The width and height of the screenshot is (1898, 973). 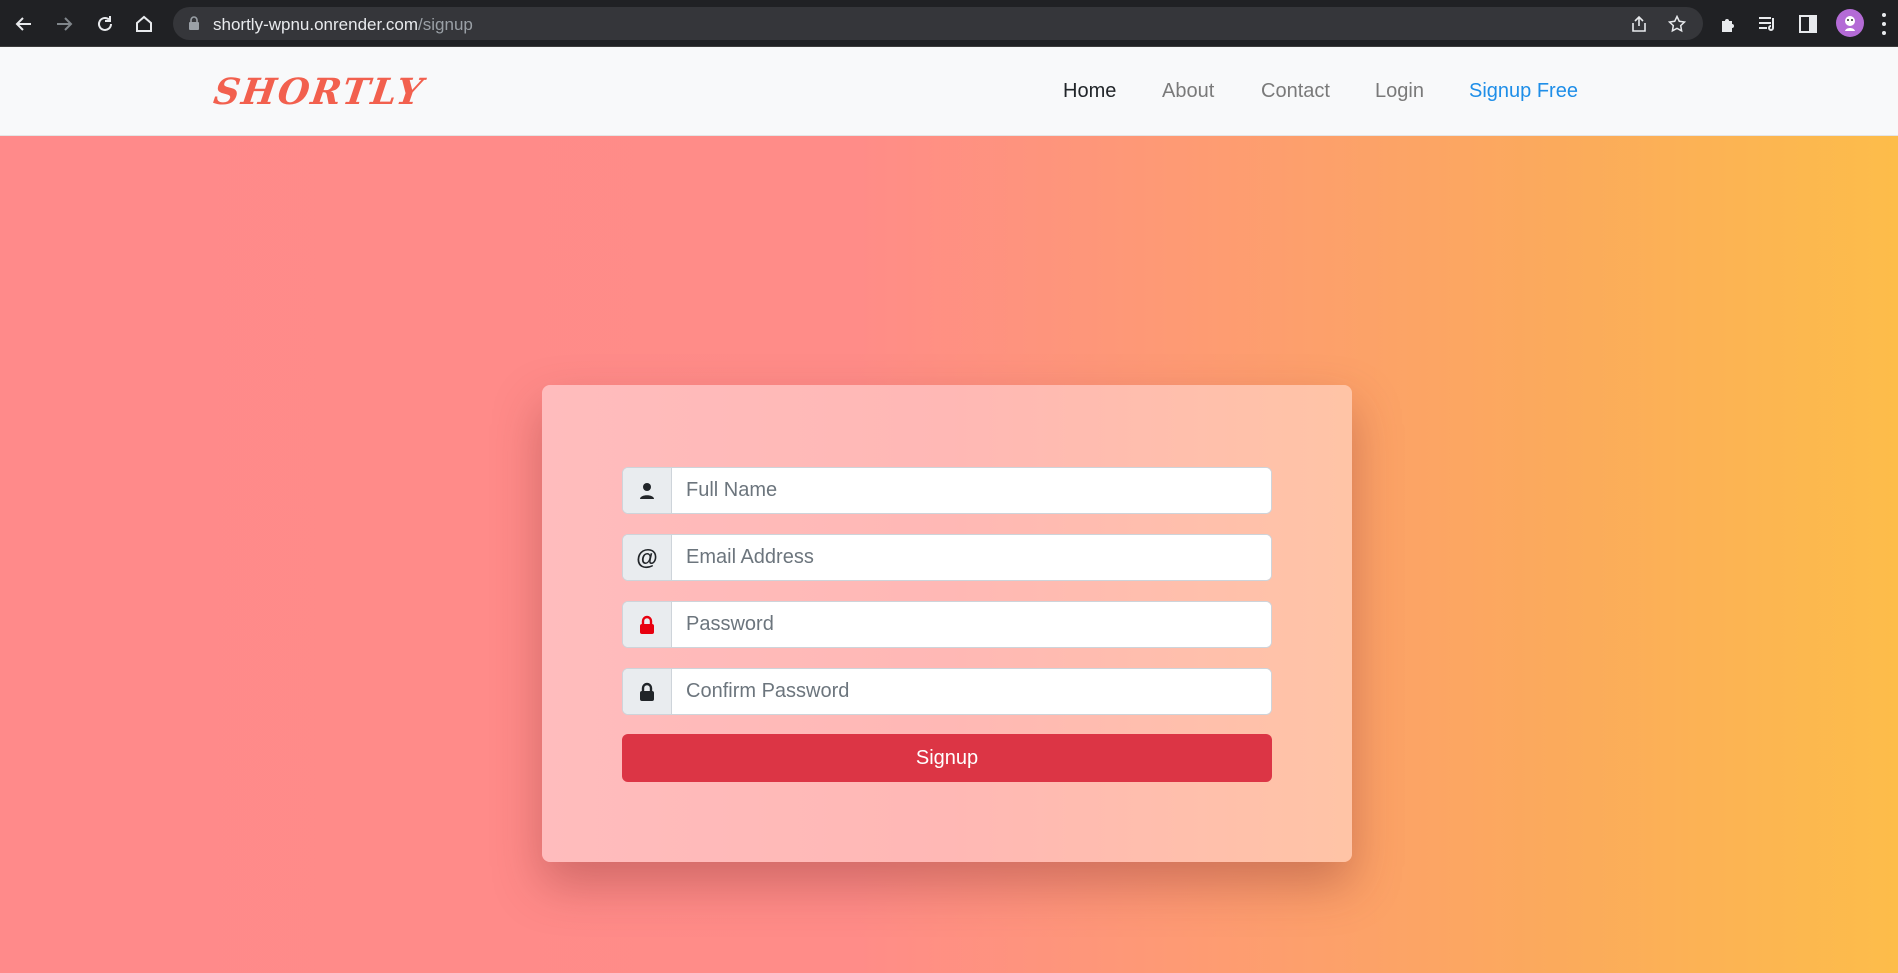 I want to click on confirm-password-addon, so click(x=647, y=691).